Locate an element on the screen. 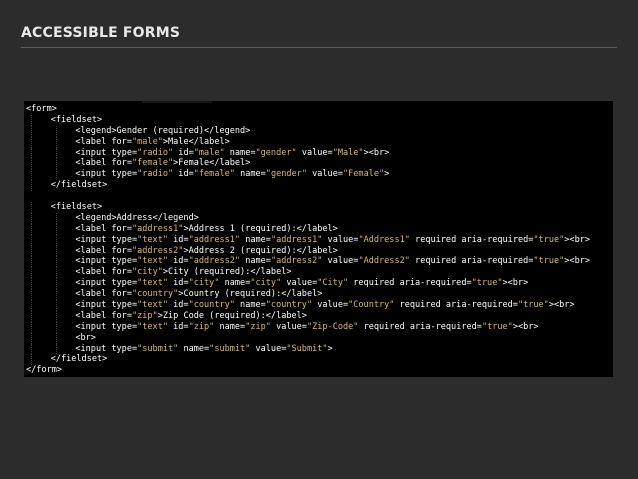 The height and width of the screenshot is (479, 638). attribute-value: "city" is located at coordinates (147, 272).